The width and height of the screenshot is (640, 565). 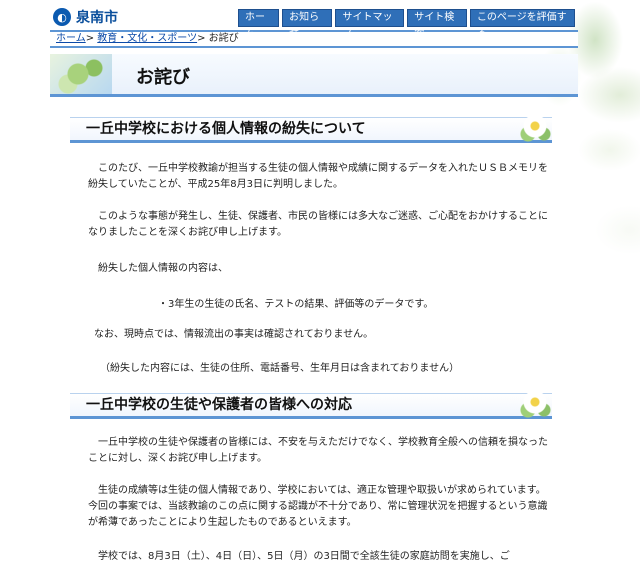 I want to click on site-logo: ◐ 泉南市, so click(x=85, y=17).